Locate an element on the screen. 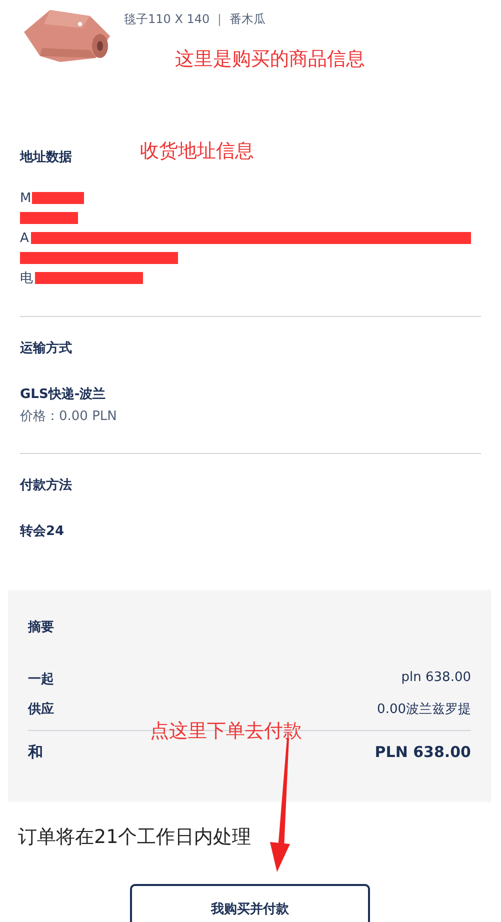 The image size is (501, 922). payment-method: 转会24 is located at coordinates (43, 531).